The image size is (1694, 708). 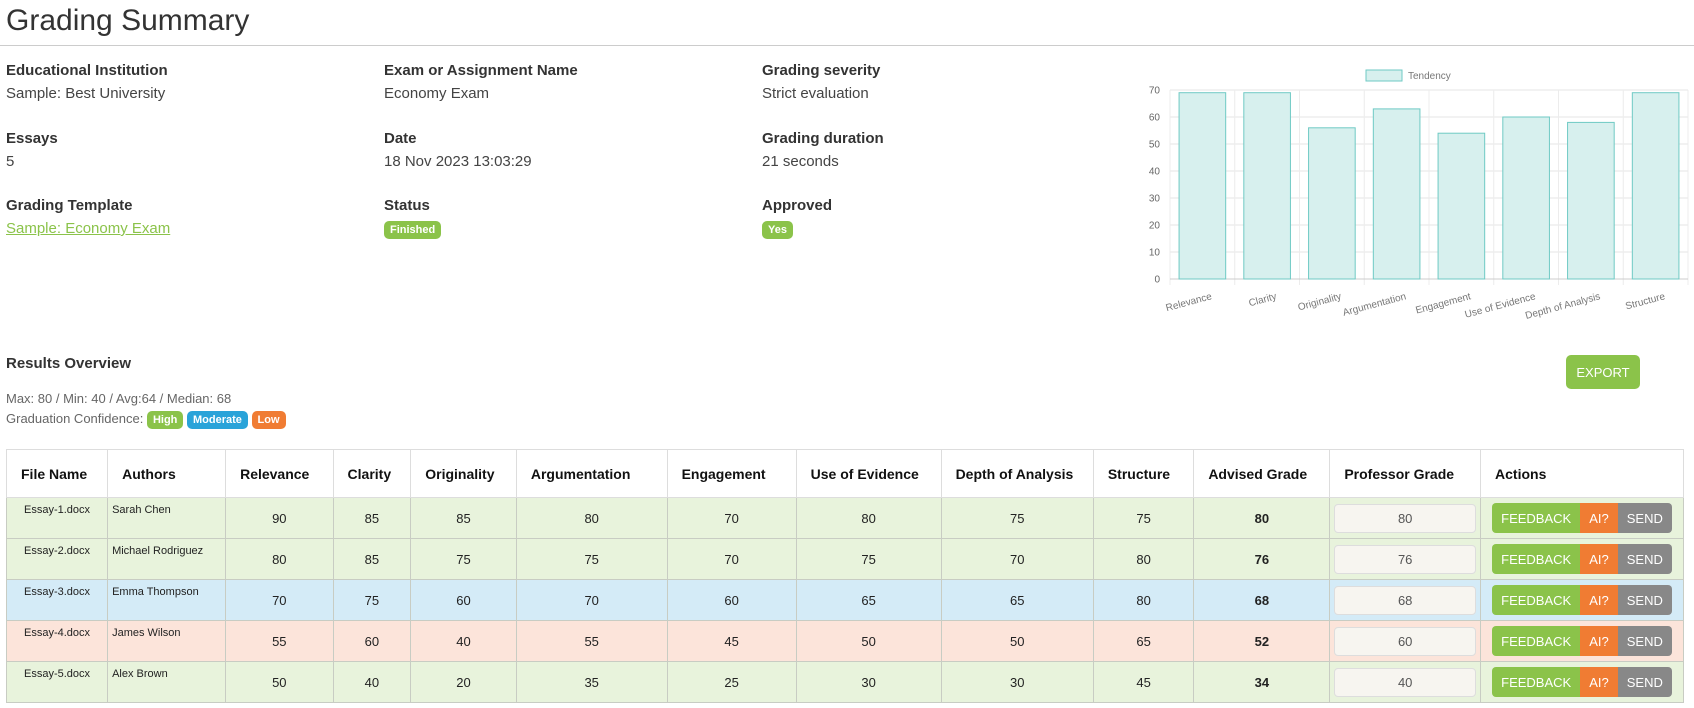 What do you see at coordinates (463, 473) in the screenshot?
I see `column-header: Originality` at bounding box center [463, 473].